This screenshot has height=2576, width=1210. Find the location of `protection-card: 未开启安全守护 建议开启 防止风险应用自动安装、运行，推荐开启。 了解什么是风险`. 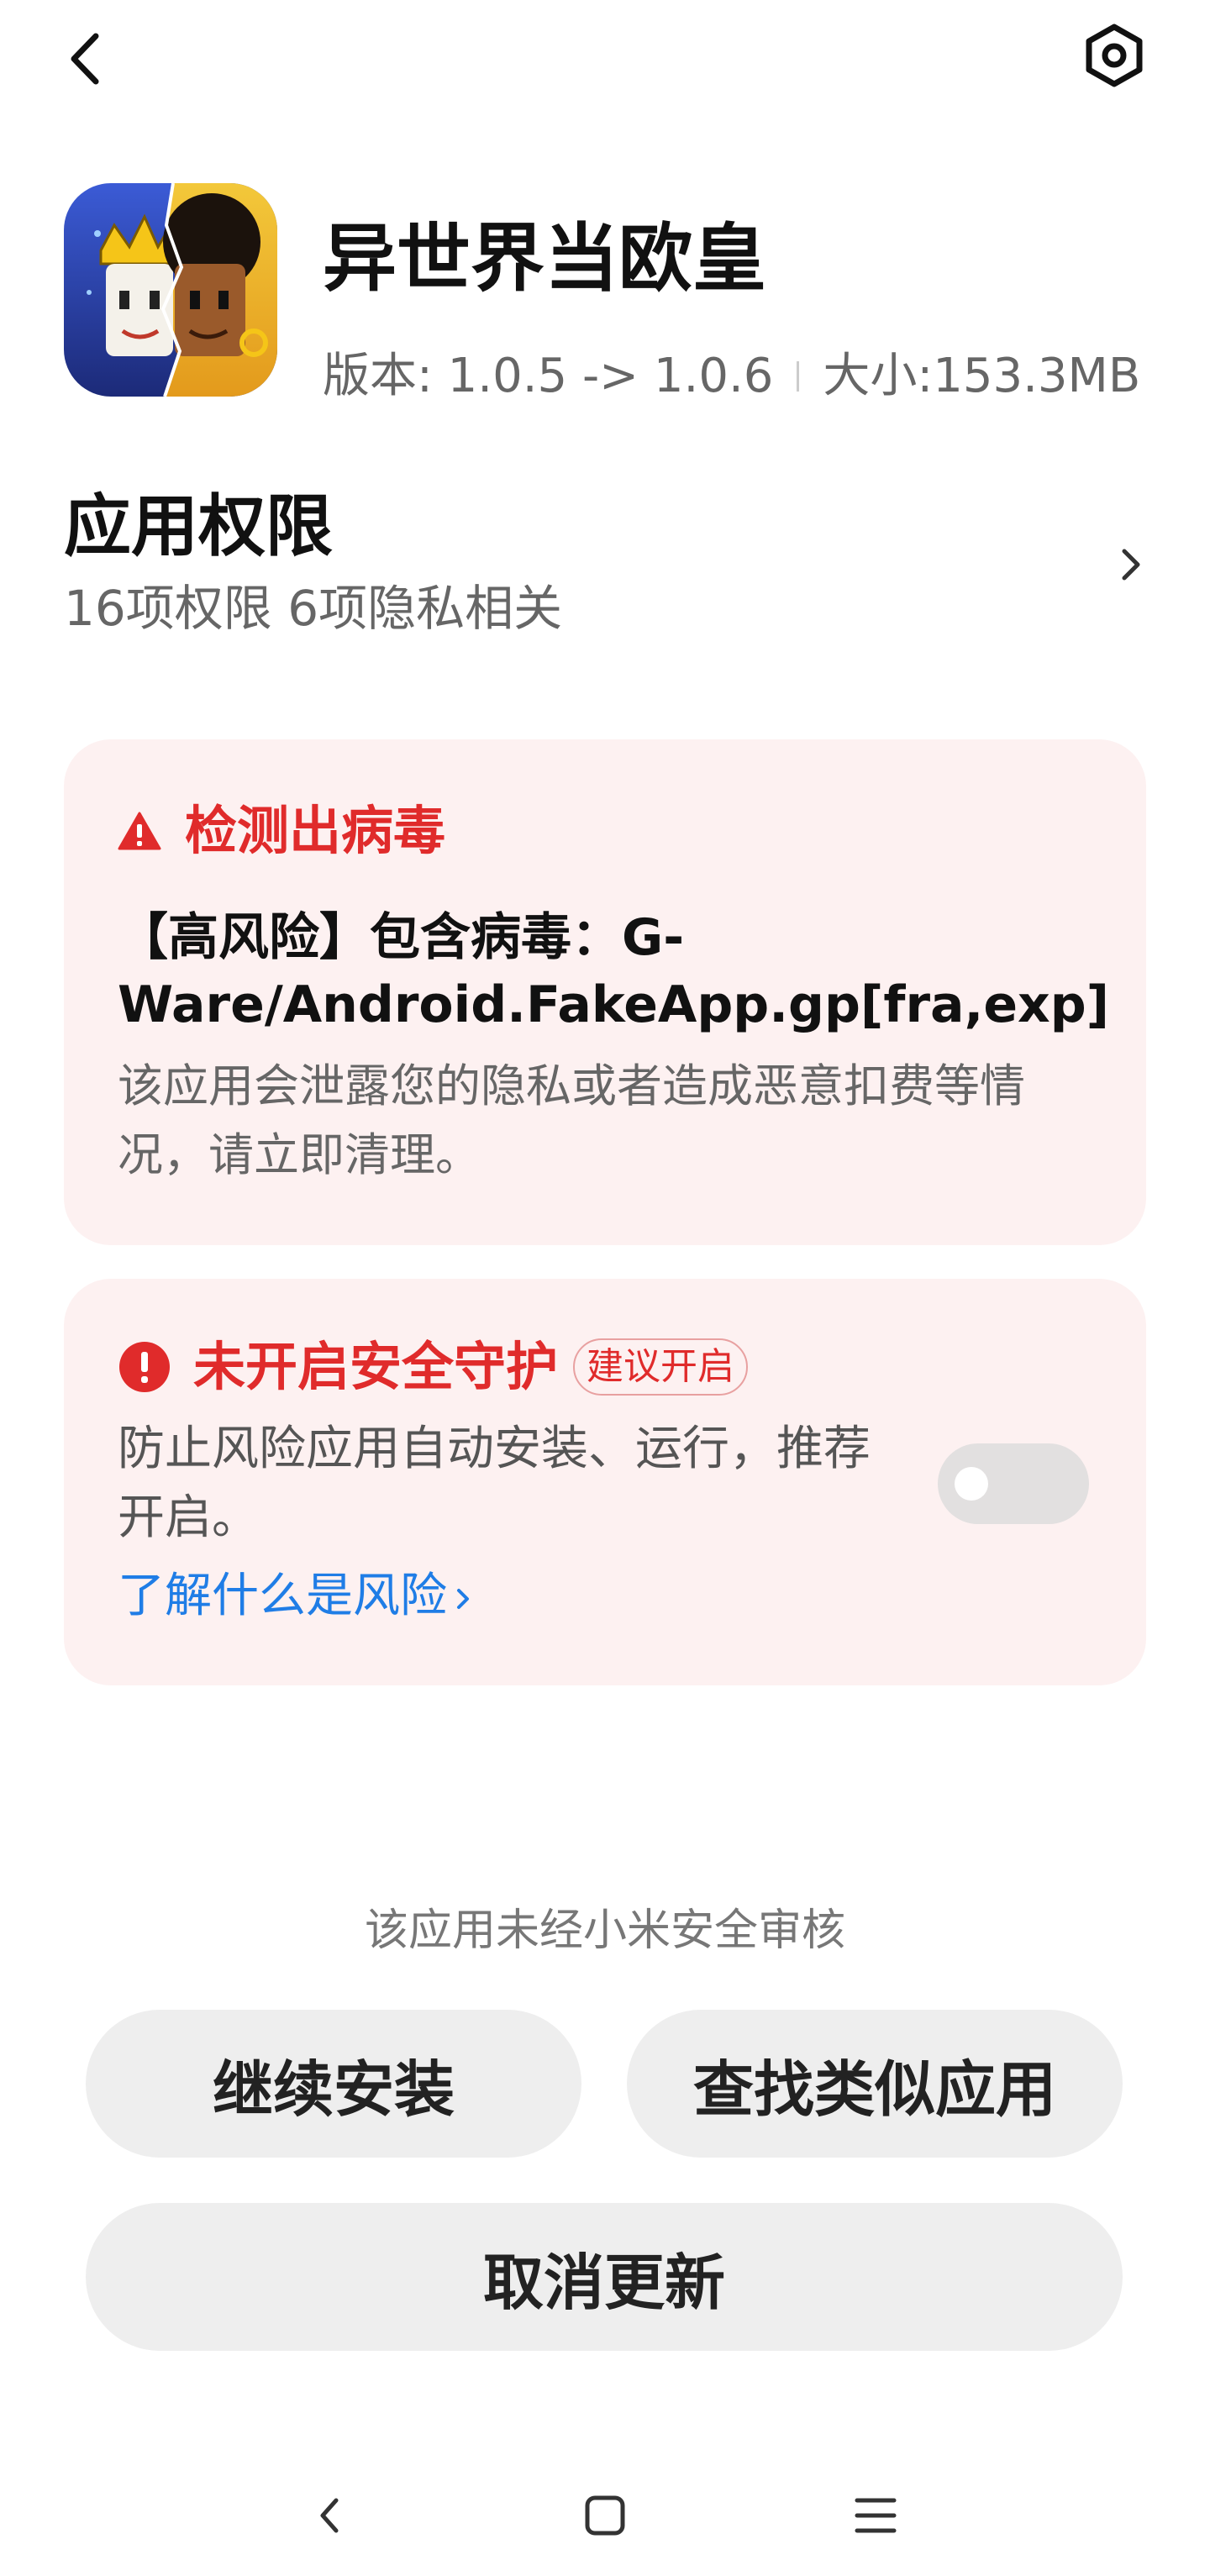

protection-card: 未开启安全守护 建议开启 防止风险应用自动安装、运行，推荐开启。 了解什么是风险 is located at coordinates (605, 1482).